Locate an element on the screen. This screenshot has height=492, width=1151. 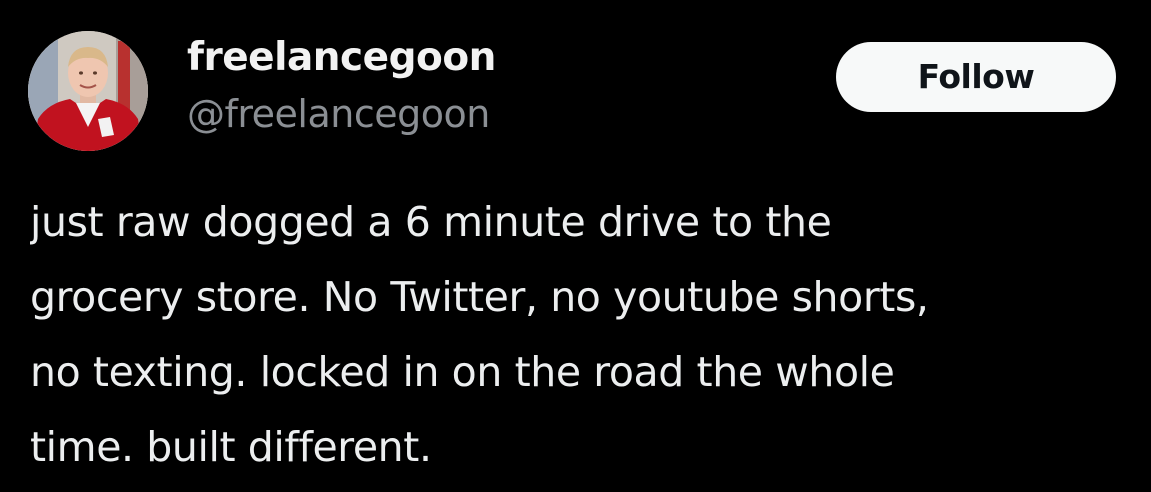
post-text-line: time. built different. is located at coordinates (231, 447).